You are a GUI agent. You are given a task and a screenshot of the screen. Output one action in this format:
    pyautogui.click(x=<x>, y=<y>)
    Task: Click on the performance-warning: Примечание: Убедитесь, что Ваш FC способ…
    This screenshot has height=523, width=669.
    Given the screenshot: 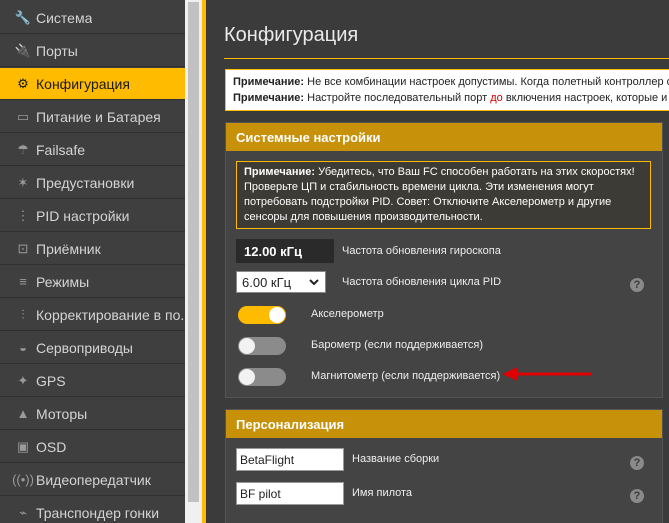 What is the action you would take?
    pyautogui.click(x=443, y=195)
    